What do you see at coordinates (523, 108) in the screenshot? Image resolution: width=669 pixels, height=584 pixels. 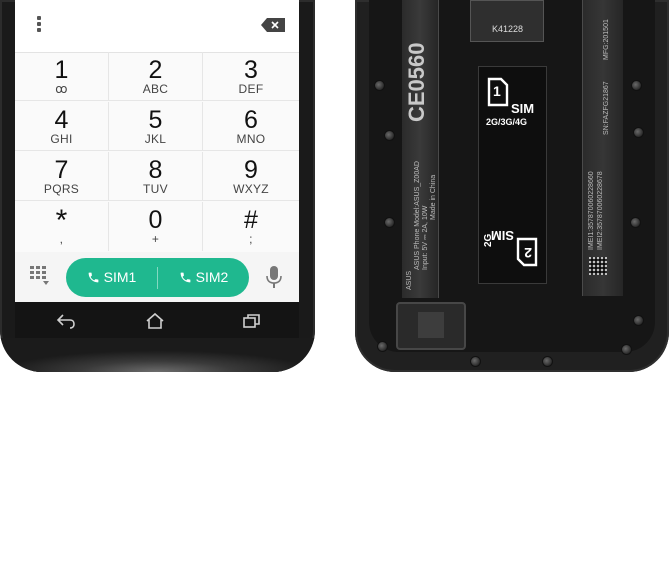 I see `sim1-label: SIM` at bounding box center [523, 108].